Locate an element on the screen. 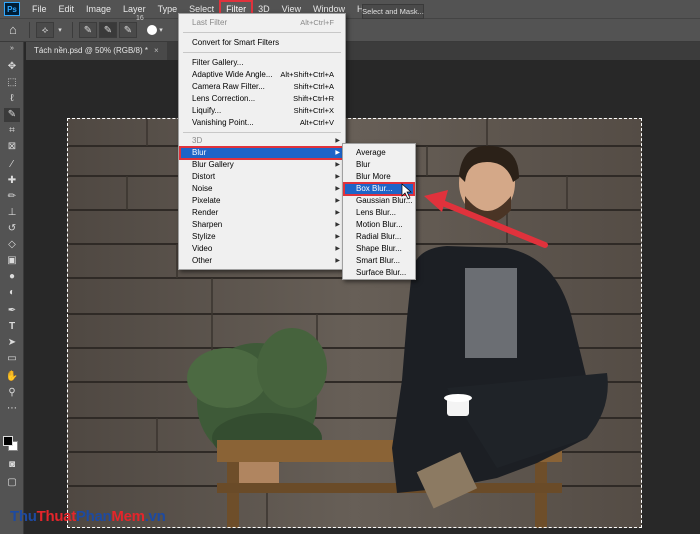 This screenshot has width=700, height=534. quick-selection-tool-preset-icon: ⟡ is located at coordinates (45, 30).